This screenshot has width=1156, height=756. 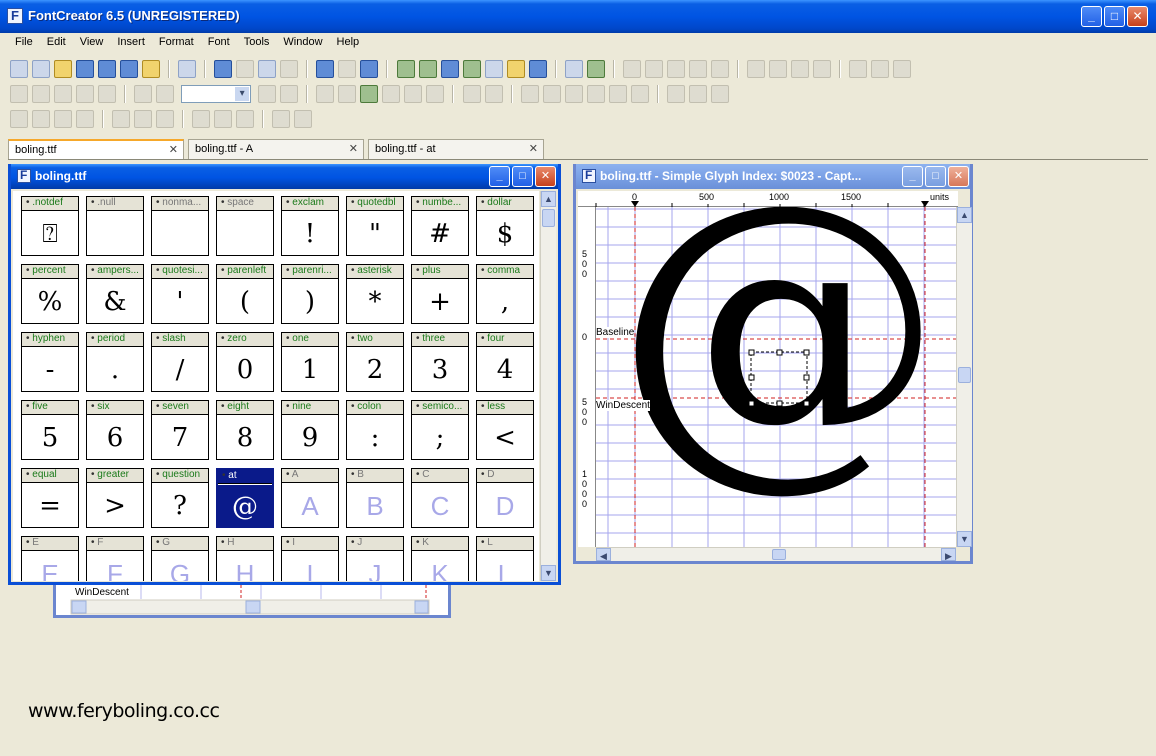 What do you see at coordinates (573, 69) in the screenshot?
I see `preview-icon` at bounding box center [573, 69].